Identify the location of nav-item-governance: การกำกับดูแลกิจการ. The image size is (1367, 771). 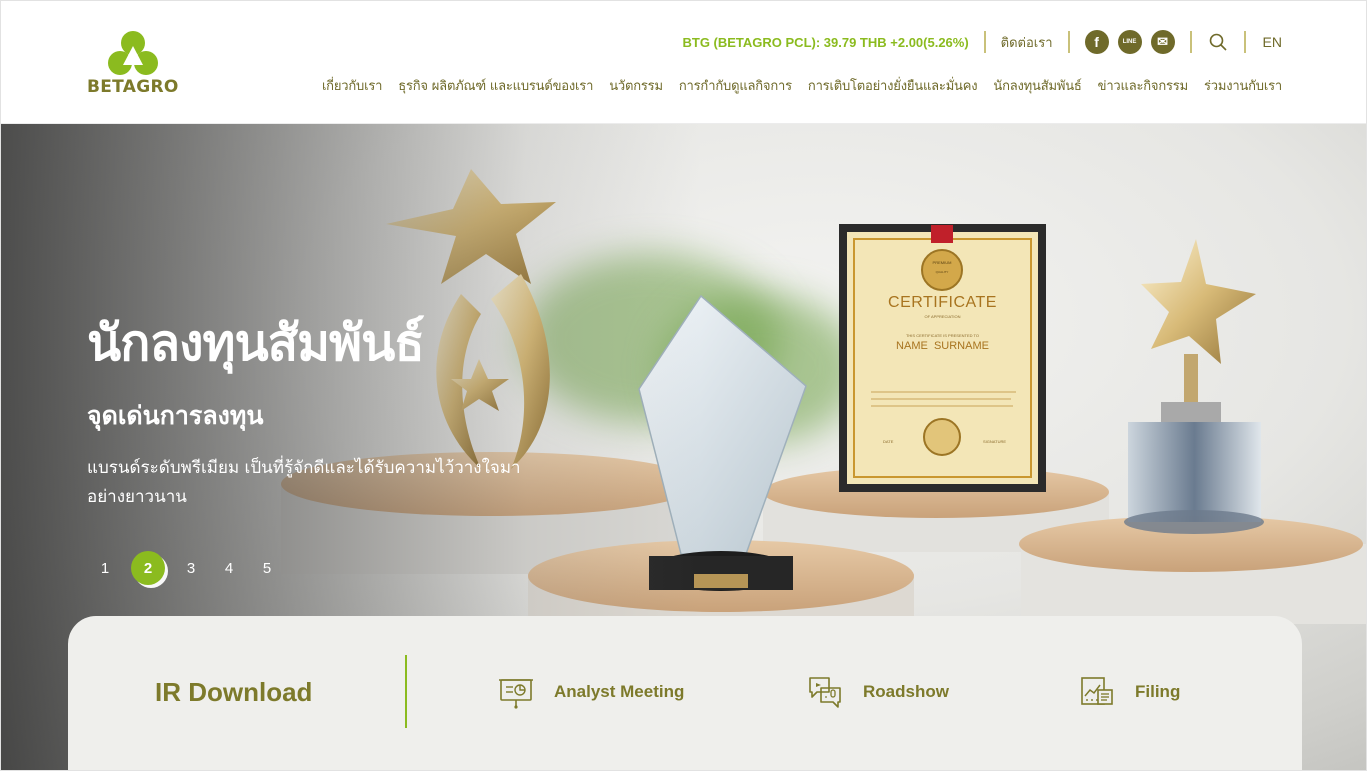
(735, 85).